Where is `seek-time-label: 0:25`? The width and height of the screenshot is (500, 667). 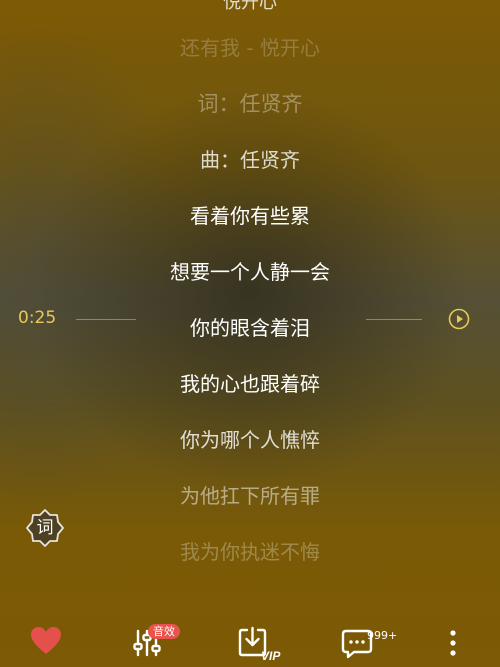 seek-time-label: 0:25 is located at coordinates (37, 318).